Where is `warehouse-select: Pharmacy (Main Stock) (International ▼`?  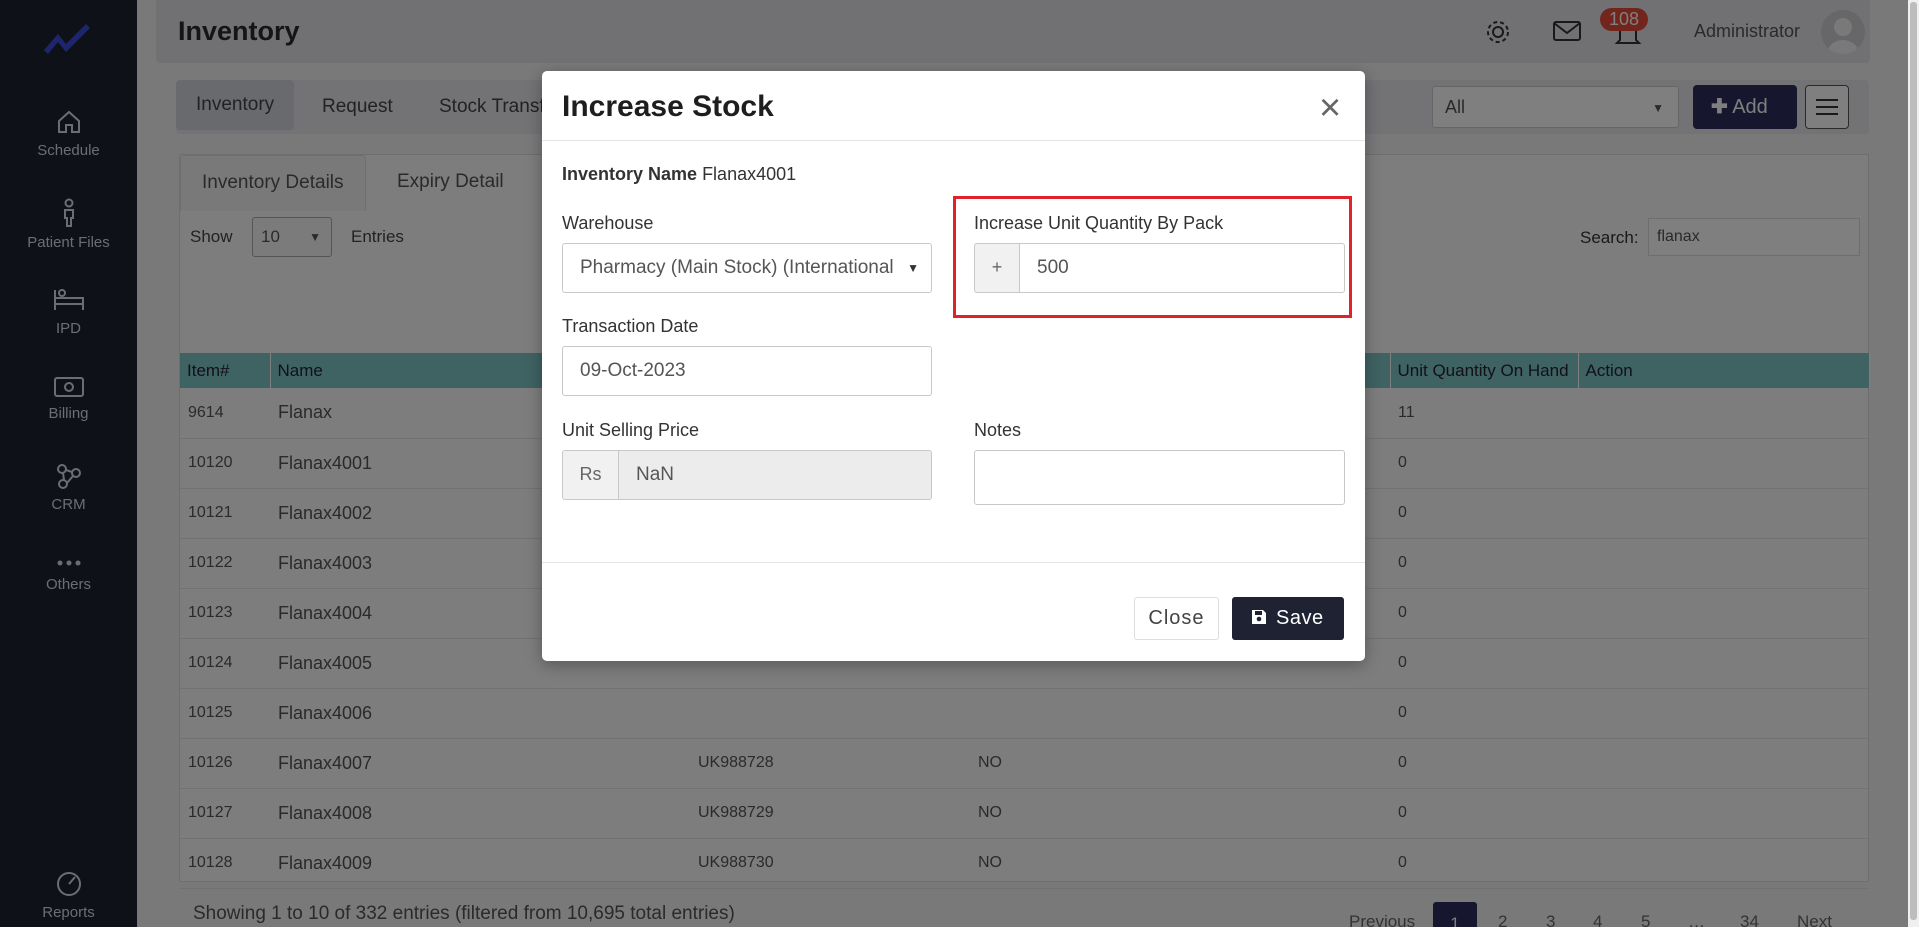 warehouse-select: Pharmacy (Main Stock) (International ▼ is located at coordinates (747, 268).